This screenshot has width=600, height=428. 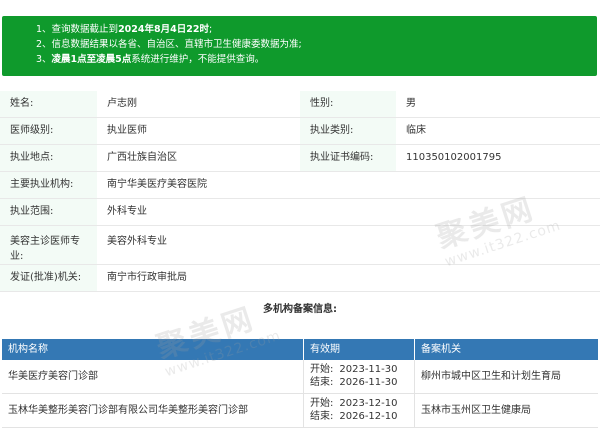 What do you see at coordinates (454, 157) in the screenshot?
I see `cert-value: 110350102001795` at bounding box center [454, 157].